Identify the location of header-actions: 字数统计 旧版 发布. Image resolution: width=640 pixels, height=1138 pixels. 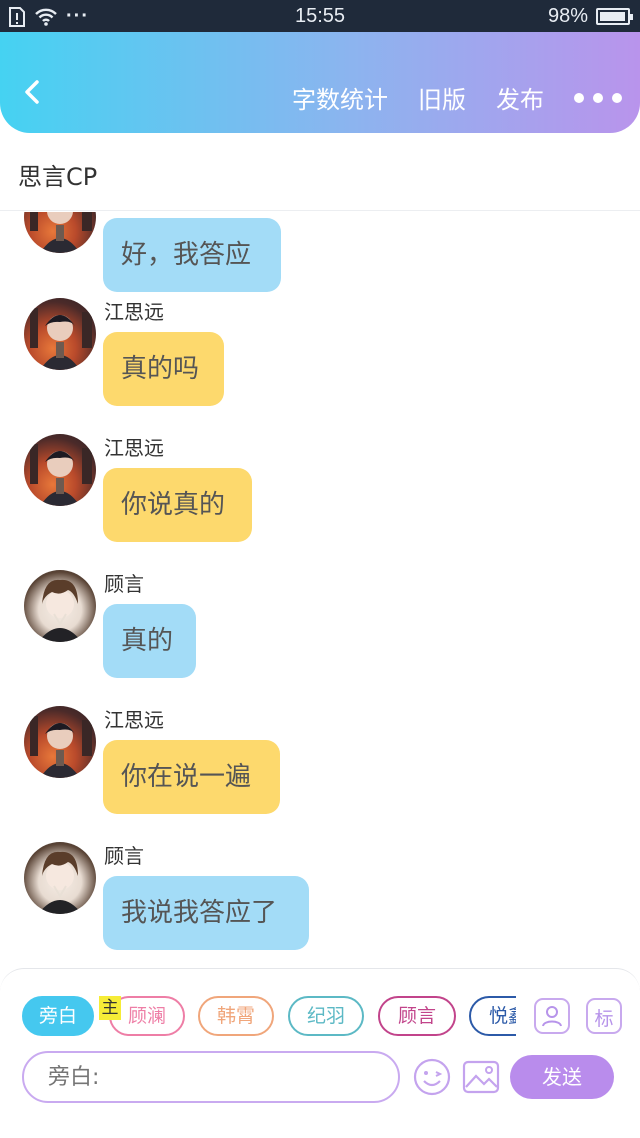
(442, 97).